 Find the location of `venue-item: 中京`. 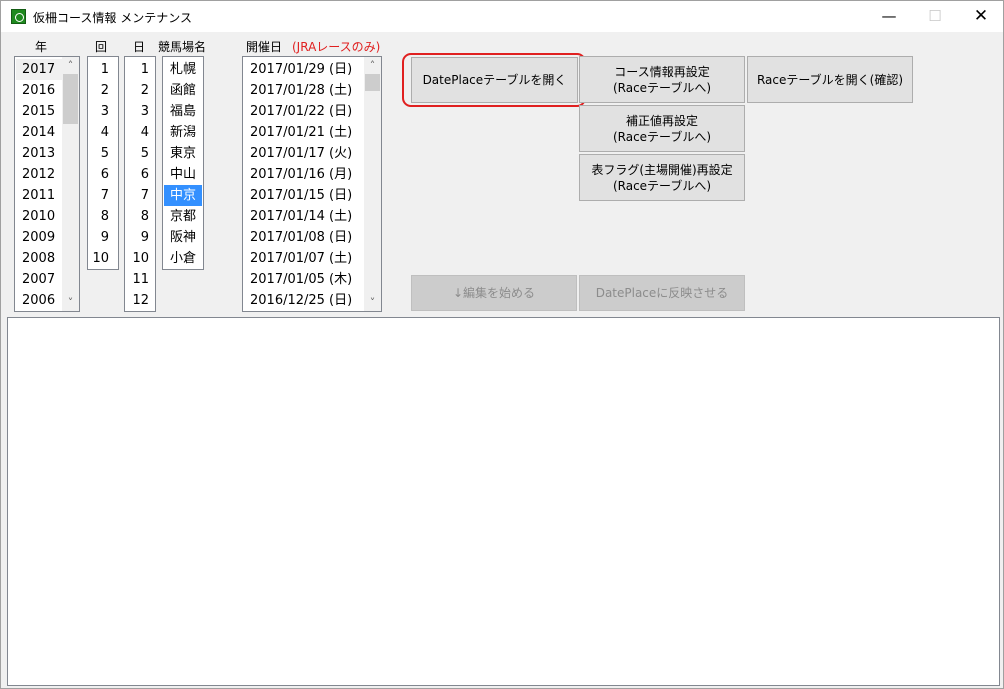

venue-item: 中京 is located at coordinates (183, 195).